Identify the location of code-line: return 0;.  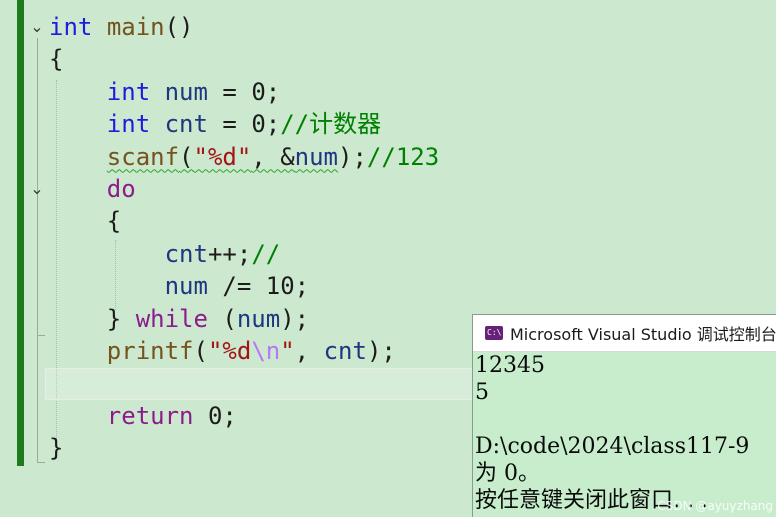
(143, 416).